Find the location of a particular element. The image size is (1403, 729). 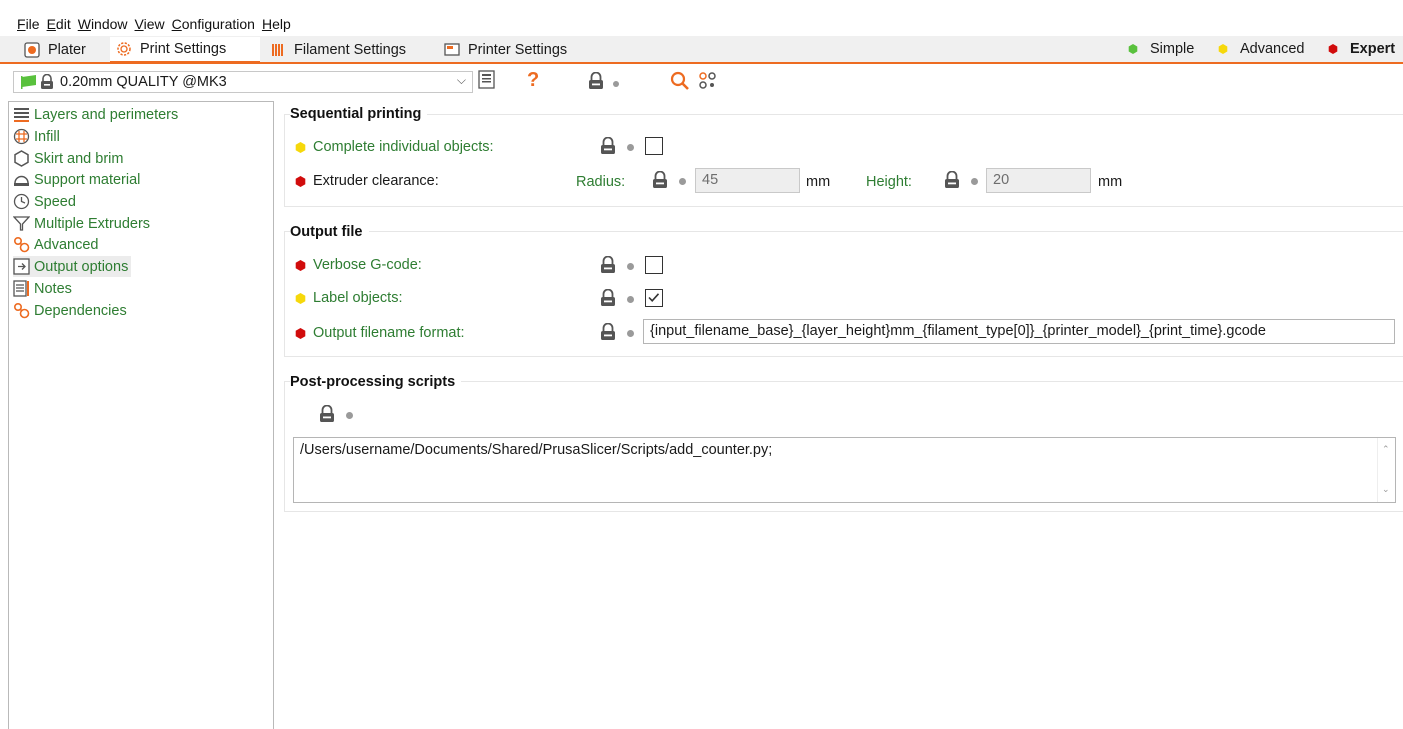

layers-icon is located at coordinates (21, 114).